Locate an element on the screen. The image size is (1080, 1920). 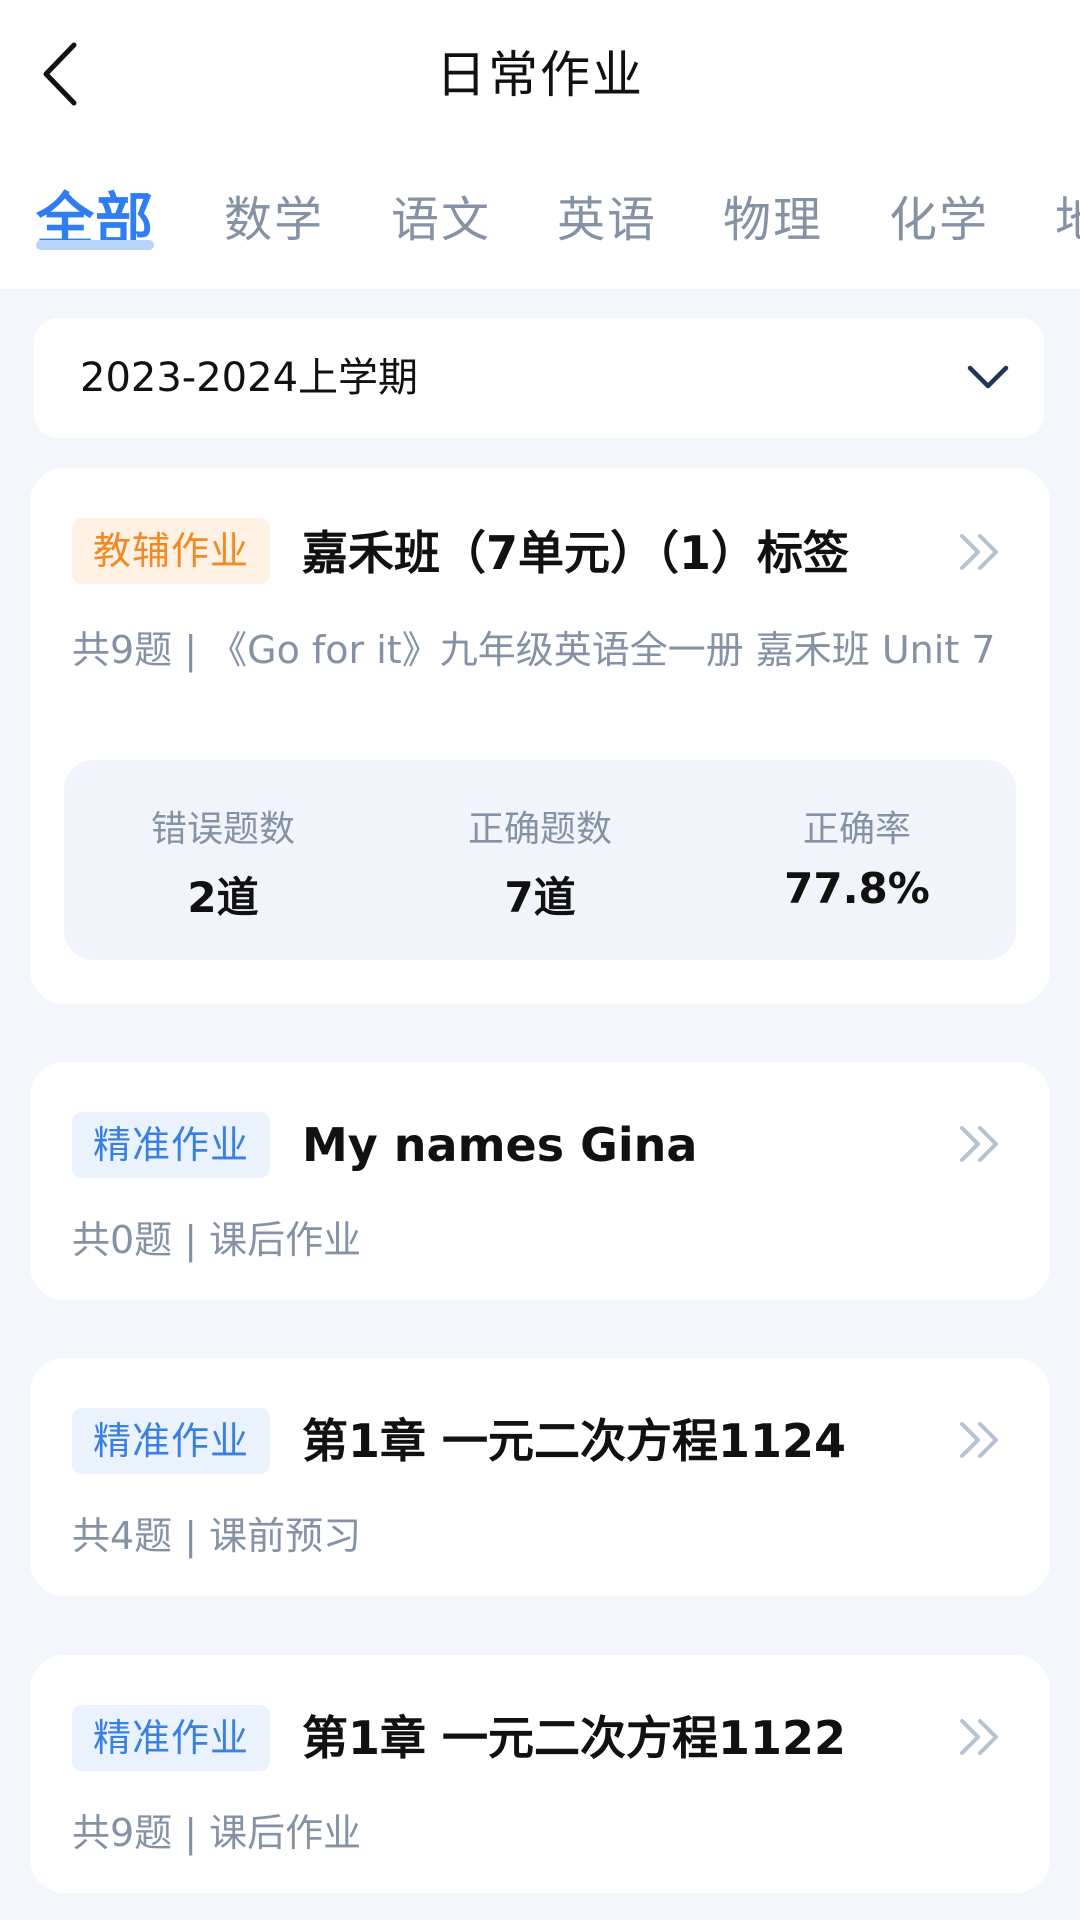
page-title: 日常作业 is located at coordinates (540, 75).